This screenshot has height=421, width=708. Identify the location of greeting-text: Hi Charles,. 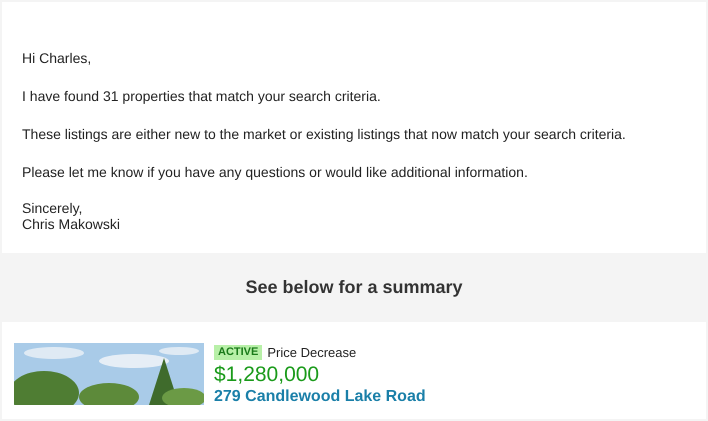
(57, 58).